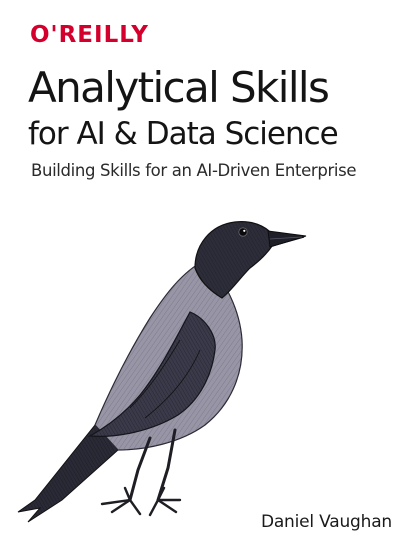 Image resolution: width=420 pixels, height=553 pixels. What do you see at coordinates (141, 501) in the screenshot?
I see `crow-feet` at bounding box center [141, 501].